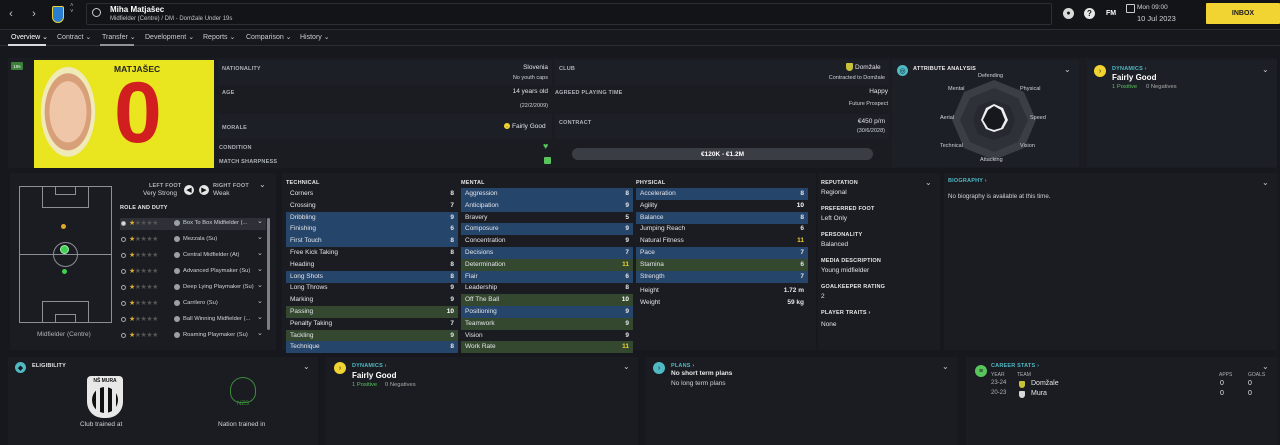 This screenshot has height=445, width=1280. What do you see at coordinates (119, 37) in the screenshot?
I see `tab-transfer: Transfer ⌄` at bounding box center [119, 37].